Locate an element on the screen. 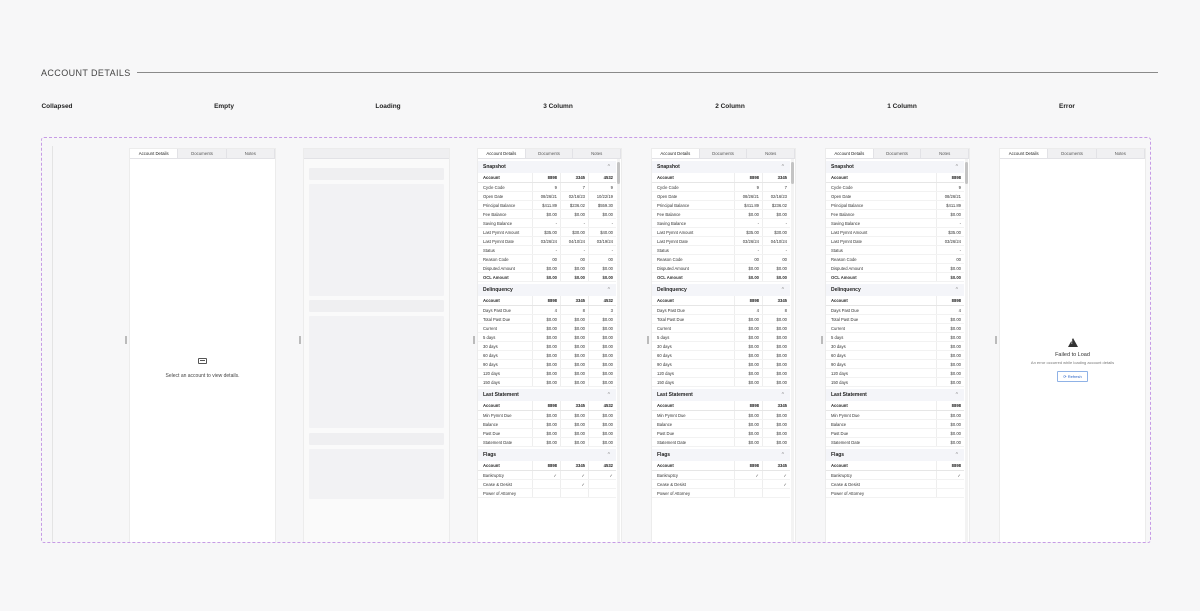 This screenshot has width=1200, height=611. account-header: Account is located at coordinates (665, 405).